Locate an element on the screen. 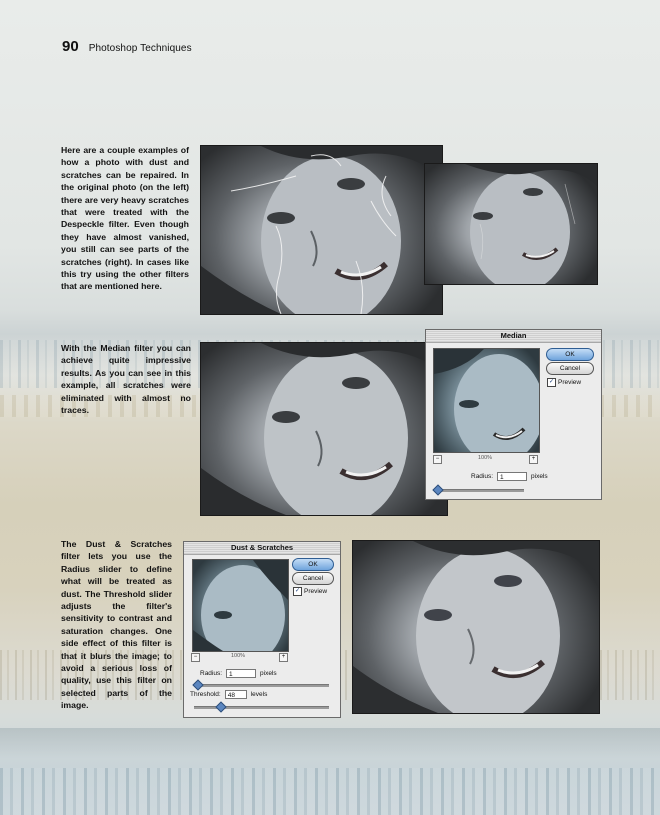 The width and height of the screenshot is (660, 815). threshold-row: Threshold: 48 levels is located at coordinates (228, 694).